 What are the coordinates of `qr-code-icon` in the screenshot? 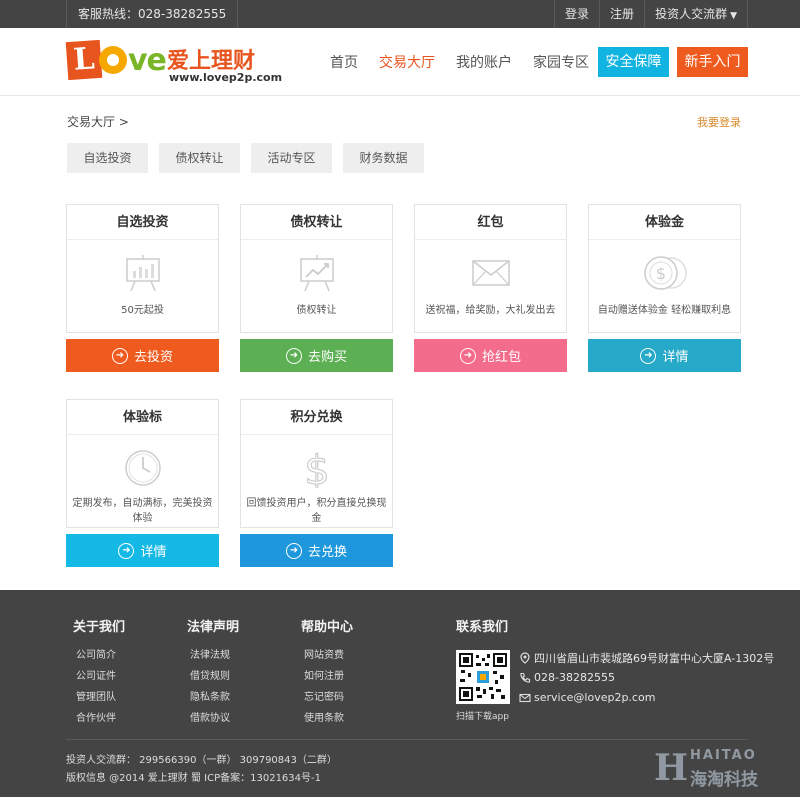 It's located at (483, 677).